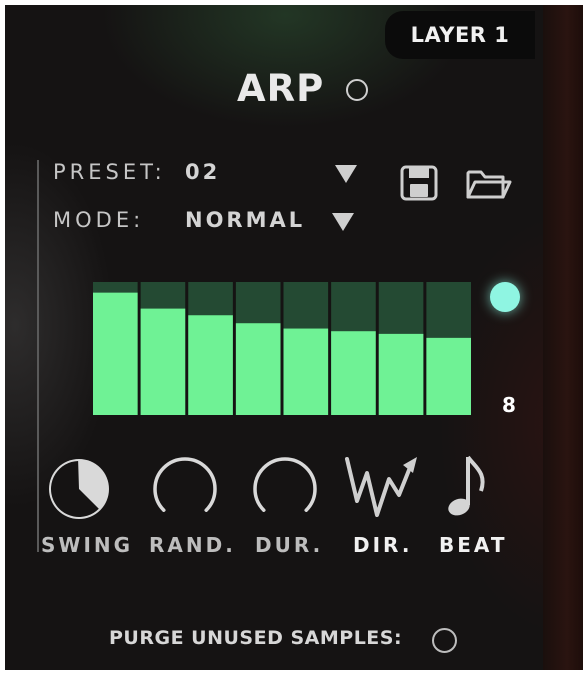 The image size is (588, 687). What do you see at coordinates (87, 545) in the screenshot?
I see `swing-label: SWING` at bounding box center [87, 545].